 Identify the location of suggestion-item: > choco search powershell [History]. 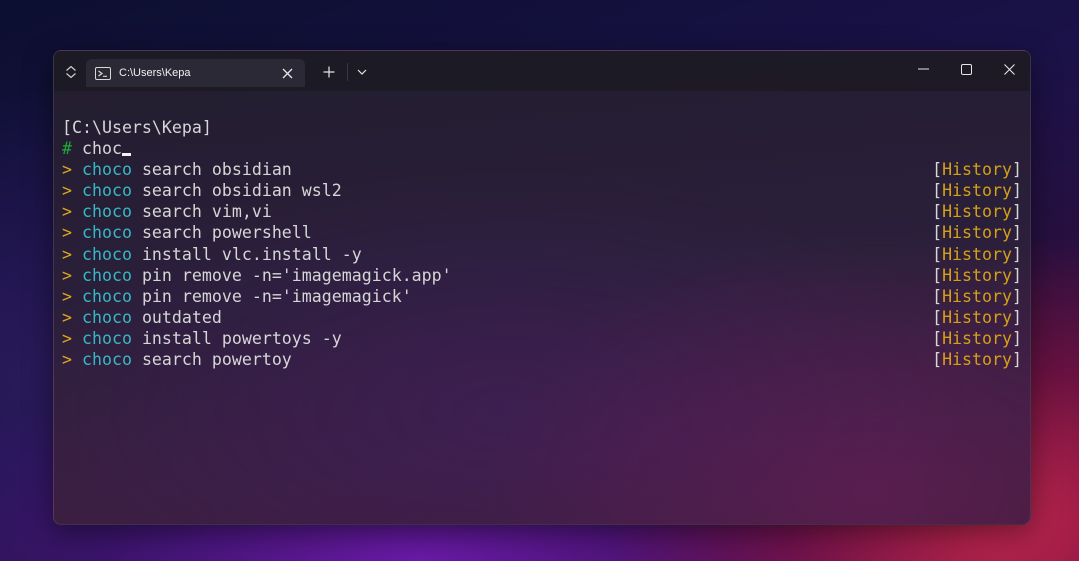
(542, 232).